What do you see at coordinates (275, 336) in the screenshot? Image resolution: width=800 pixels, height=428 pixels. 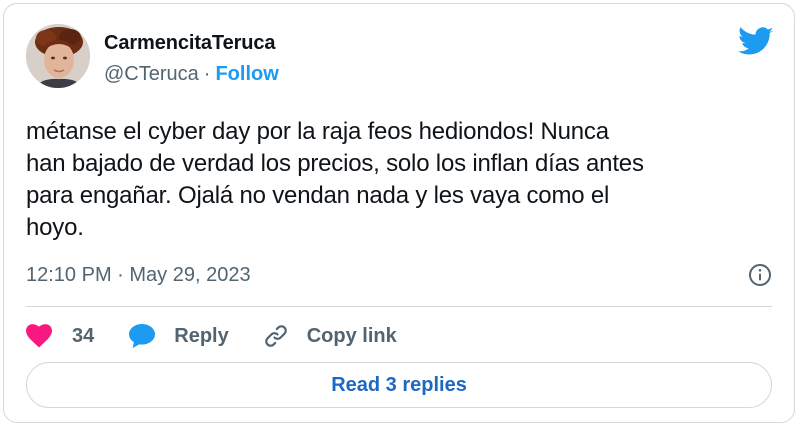 I see `link-icon` at bounding box center [275, 336].